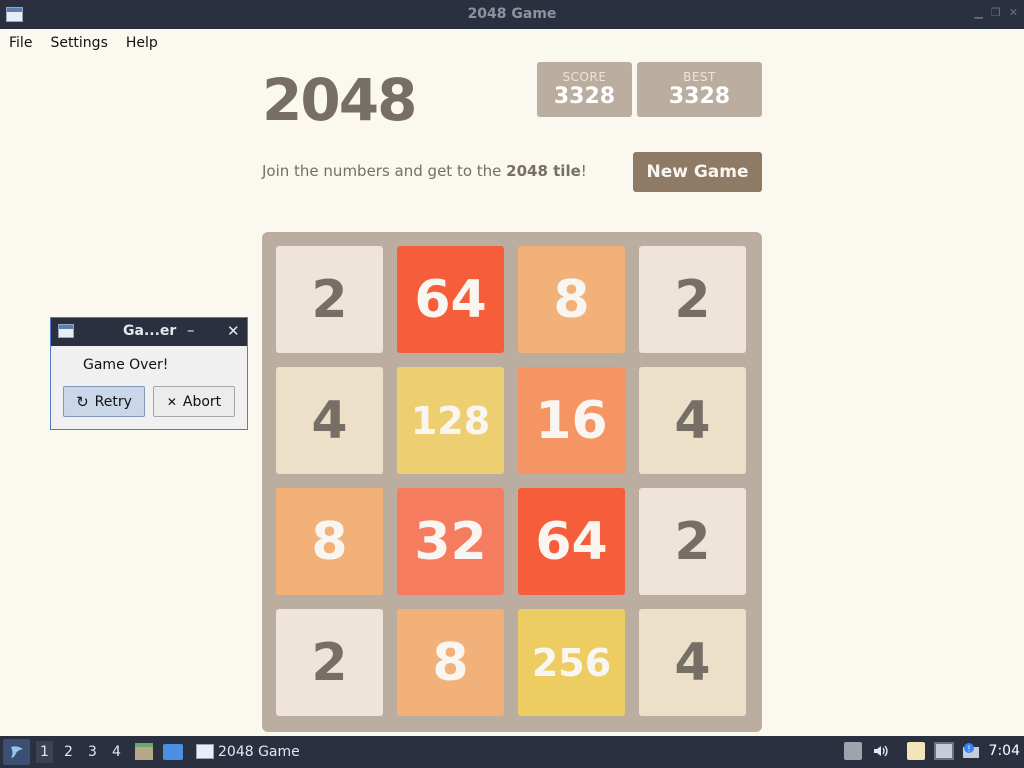 The image size is (1024, 768). I want to click on abort-label: Abort, so click(202, 401).